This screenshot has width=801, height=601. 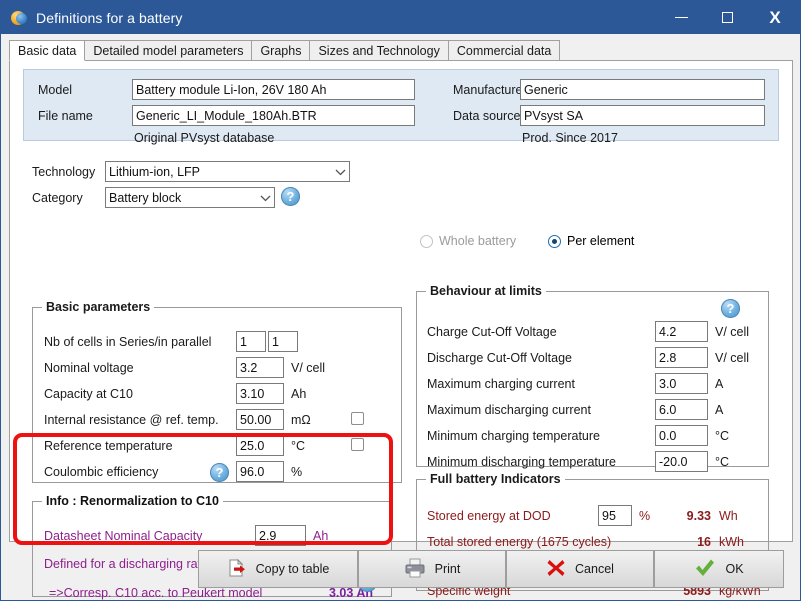 I want to click on sphere-icon, so click(x=19, y=18).